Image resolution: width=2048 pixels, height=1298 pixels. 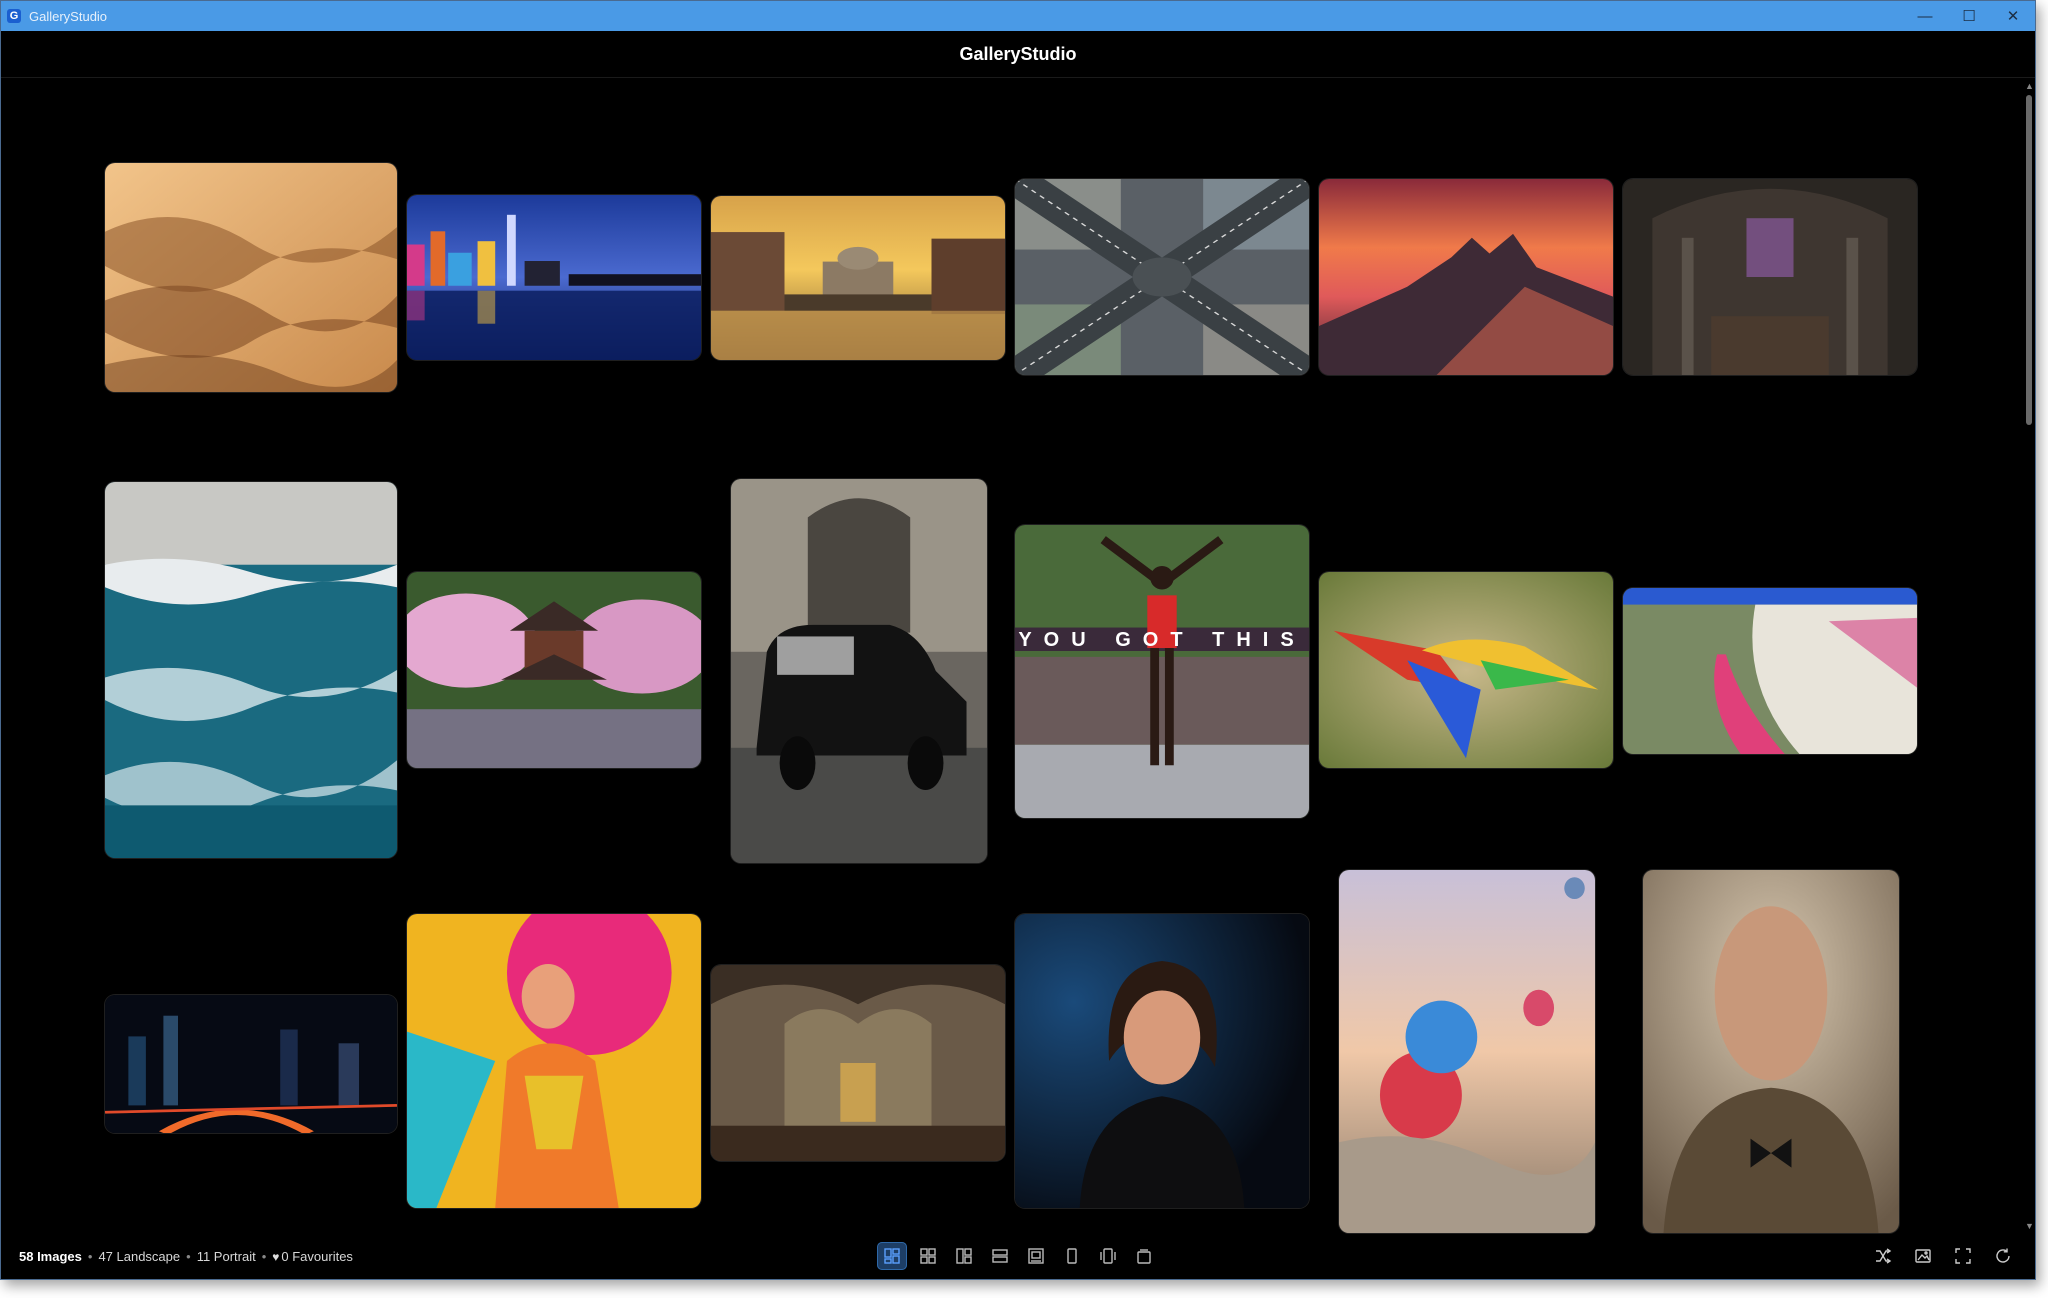 I want to click on single-view-button, so click(x=1072, y=1256).